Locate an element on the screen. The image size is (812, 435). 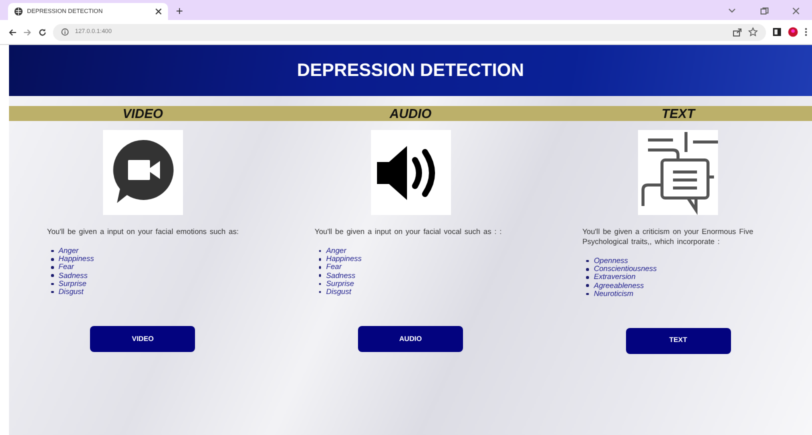
sidebar-icon is located at coordinates (777, 32).